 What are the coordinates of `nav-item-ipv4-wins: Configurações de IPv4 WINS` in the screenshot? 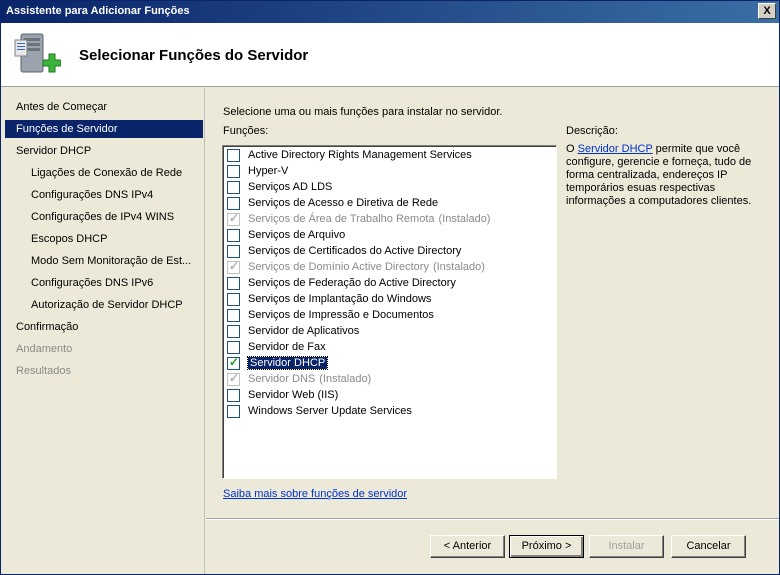 It's located at (104, 217).